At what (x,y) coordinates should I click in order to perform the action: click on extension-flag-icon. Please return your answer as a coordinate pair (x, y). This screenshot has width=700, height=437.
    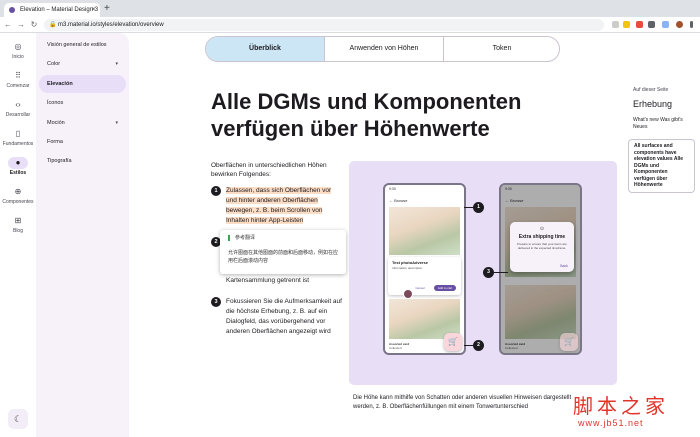
    Looking at the image, I should click on (639, 24).